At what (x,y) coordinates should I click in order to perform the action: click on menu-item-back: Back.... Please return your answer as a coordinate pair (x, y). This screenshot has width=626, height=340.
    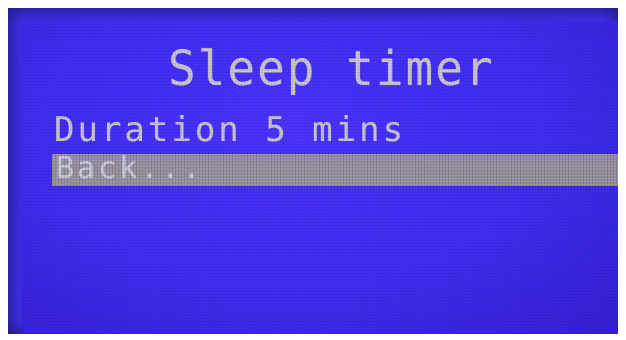
    Looking at the image, I should click on (335, 168).